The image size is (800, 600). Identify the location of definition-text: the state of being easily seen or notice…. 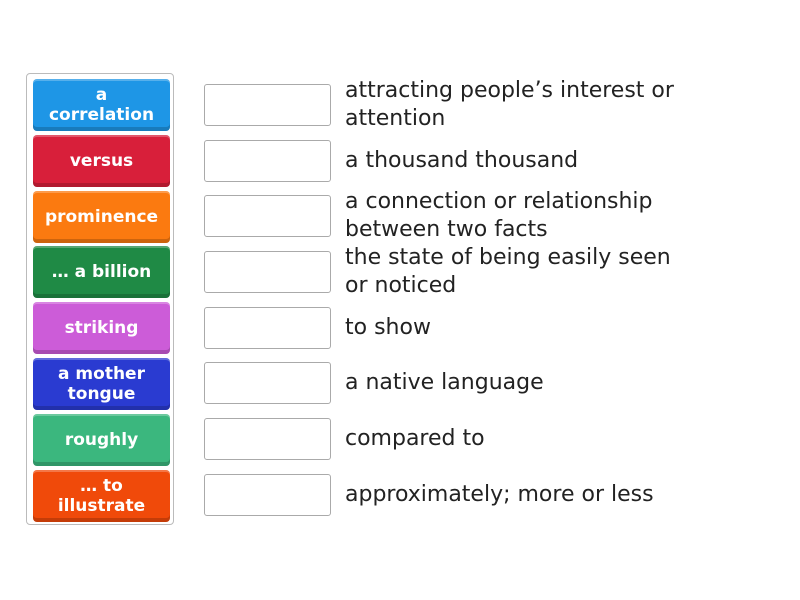
(508, 271).